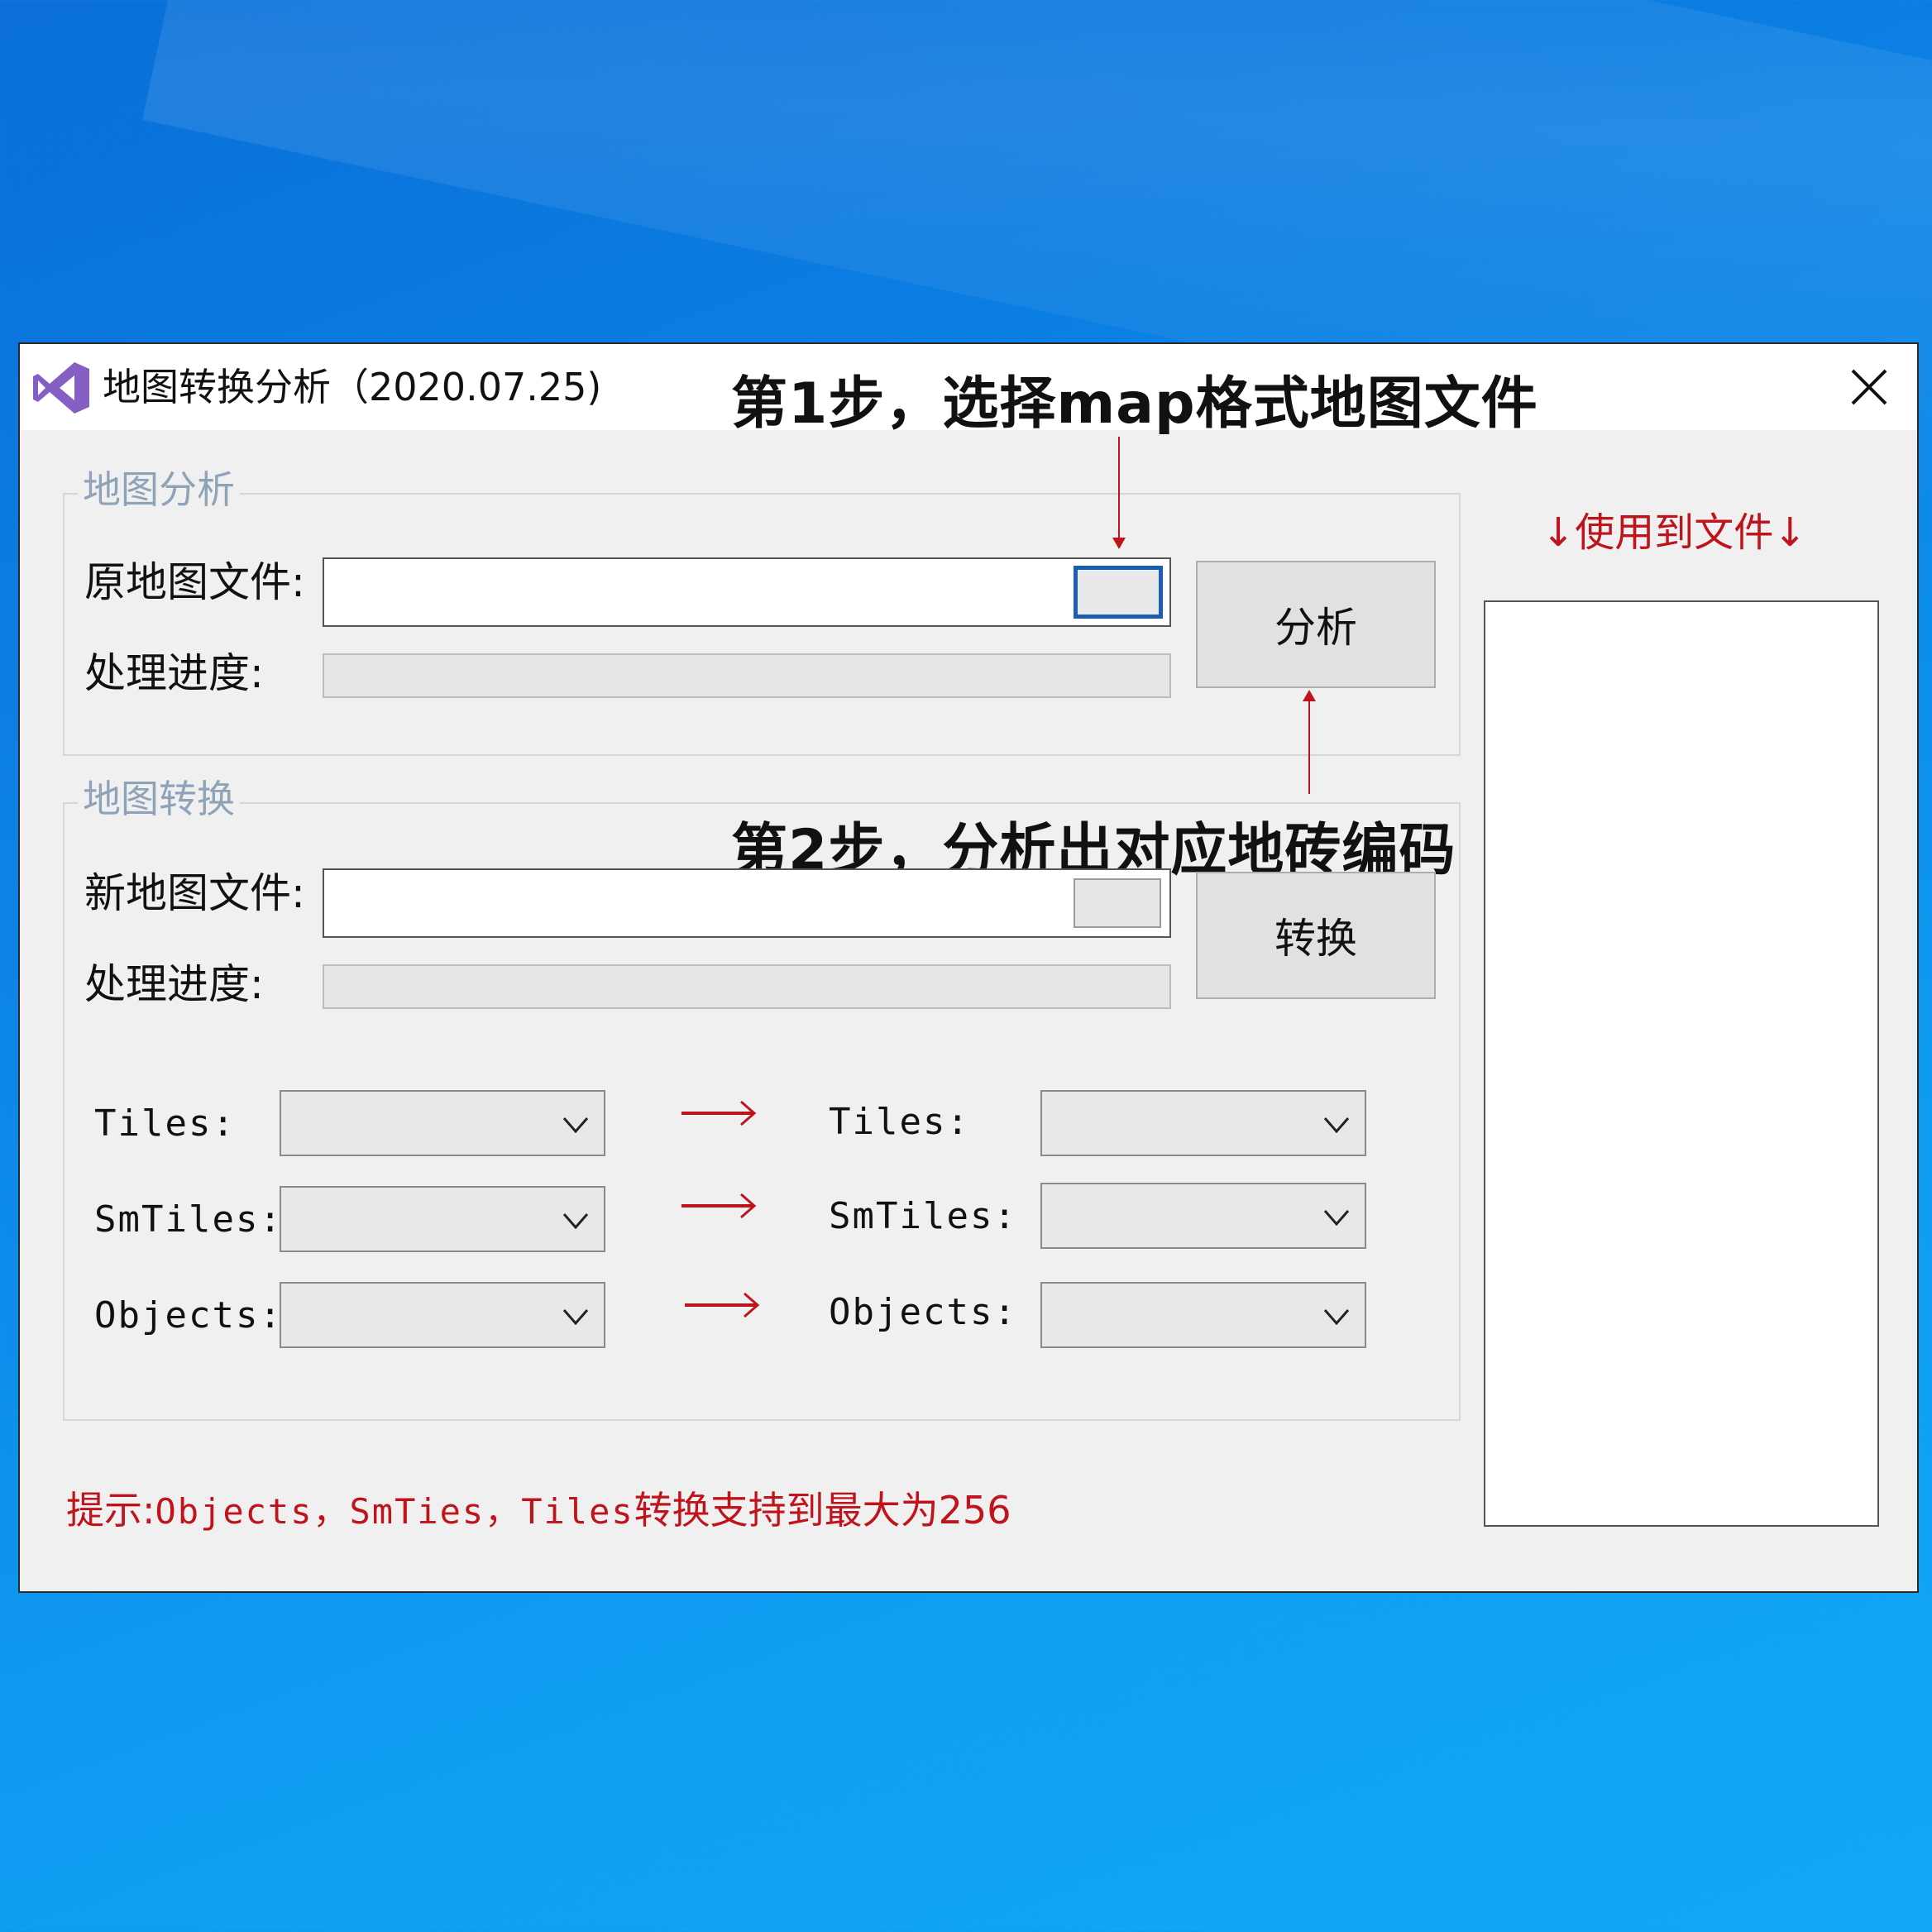 This screenshot has height=1932, width=1932. What do you see at coordinates (159, 799) in the screenshot?
I see `convert-group-legend: 地图转换` at bounding box center [159, 799].